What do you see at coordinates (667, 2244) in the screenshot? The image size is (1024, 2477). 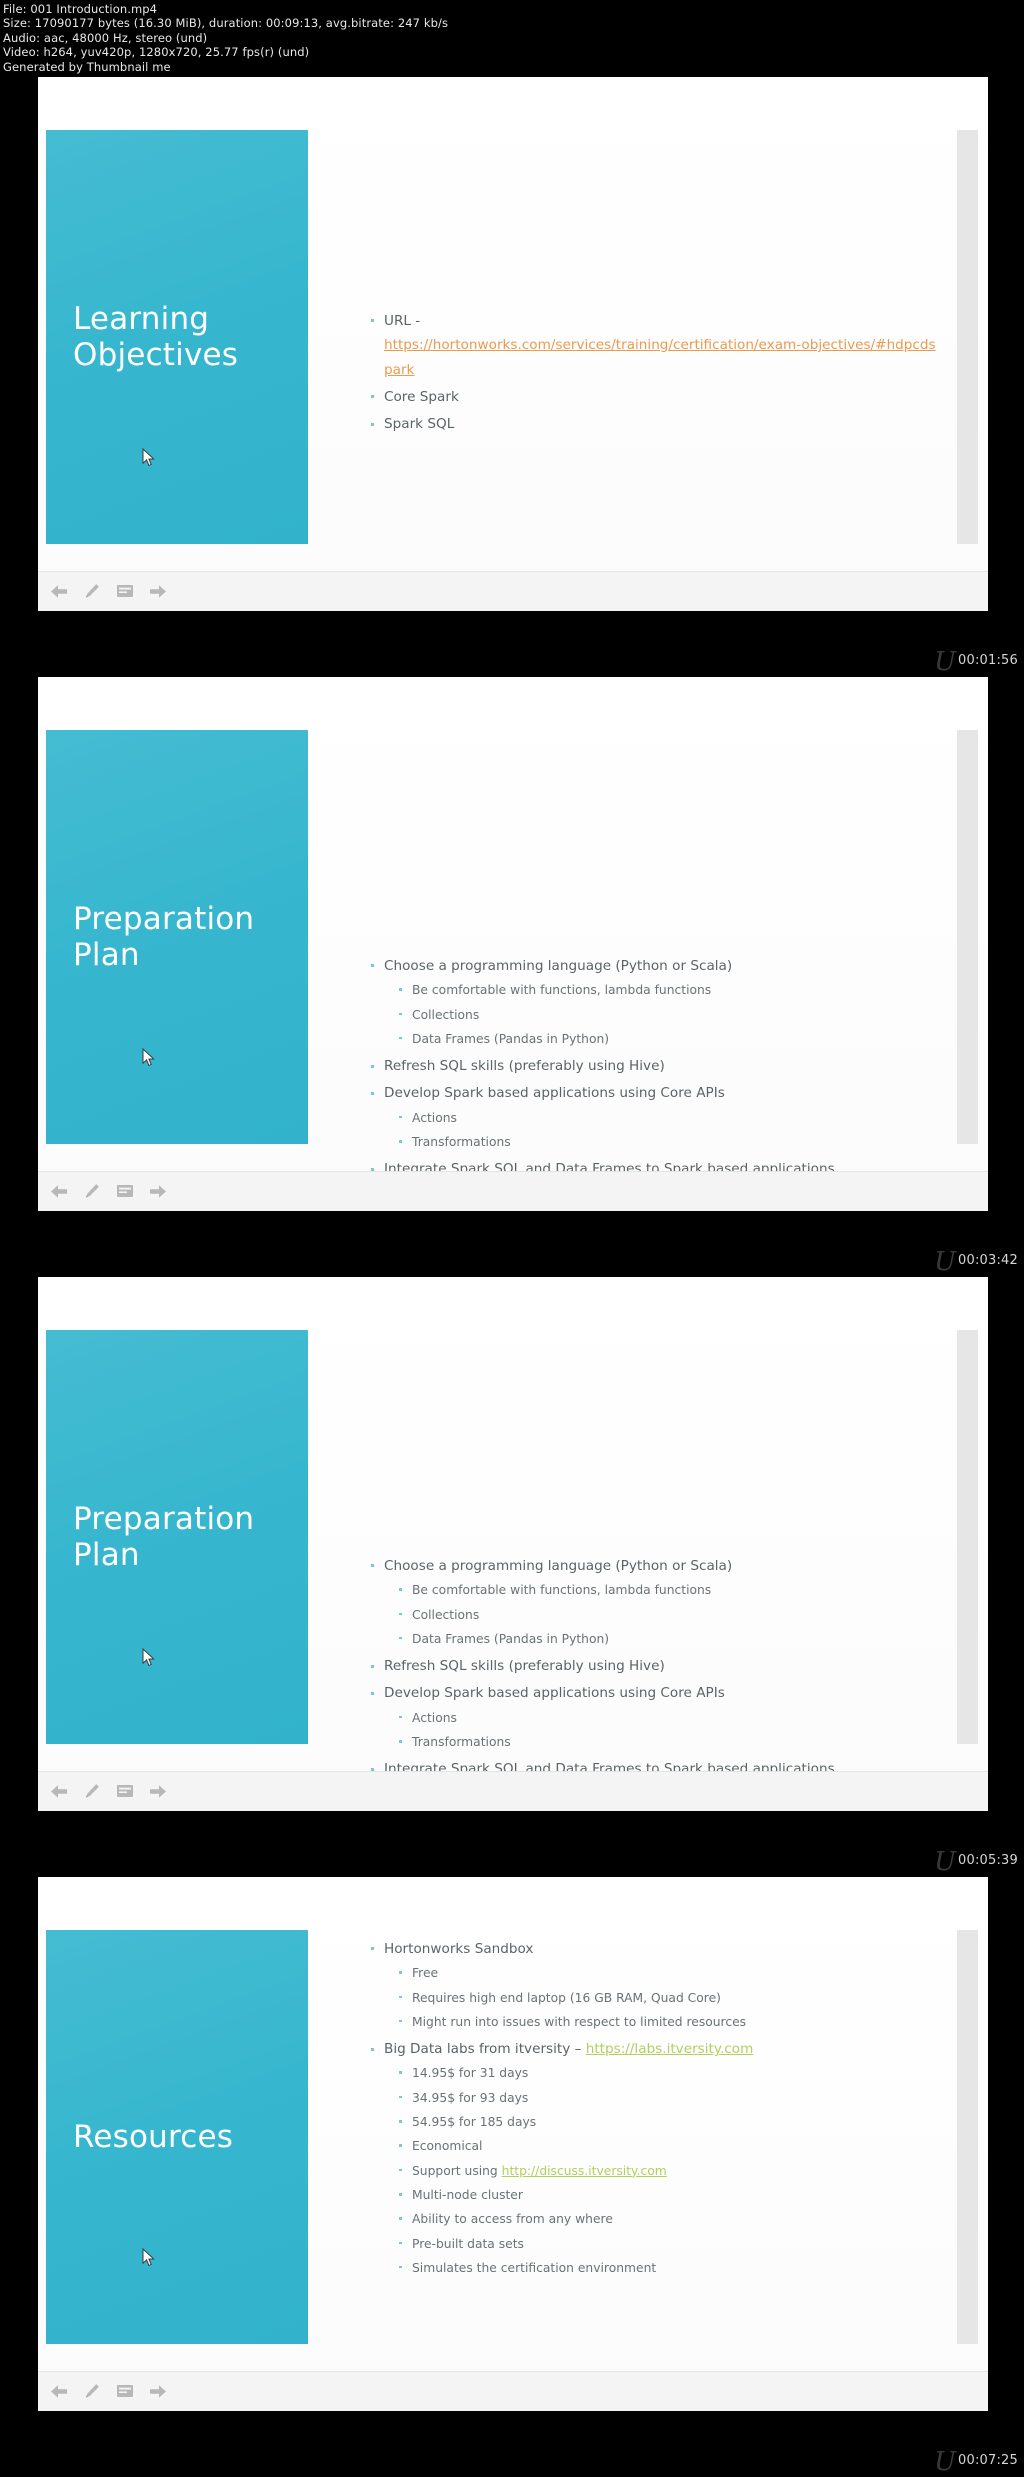 I see `bullet-item: Pre-built data sets` at bounding box center [667, 2244].